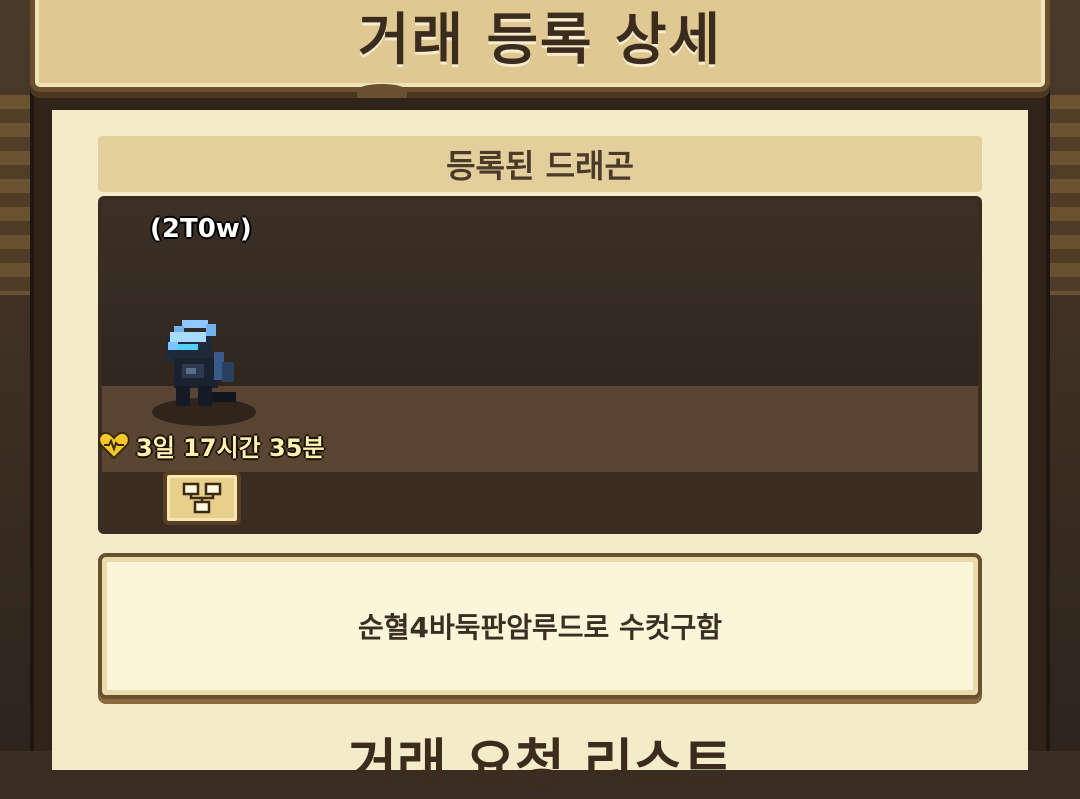  I want to click on trade-request-list-title: 거래 요청 리스트, so click(540, 764).